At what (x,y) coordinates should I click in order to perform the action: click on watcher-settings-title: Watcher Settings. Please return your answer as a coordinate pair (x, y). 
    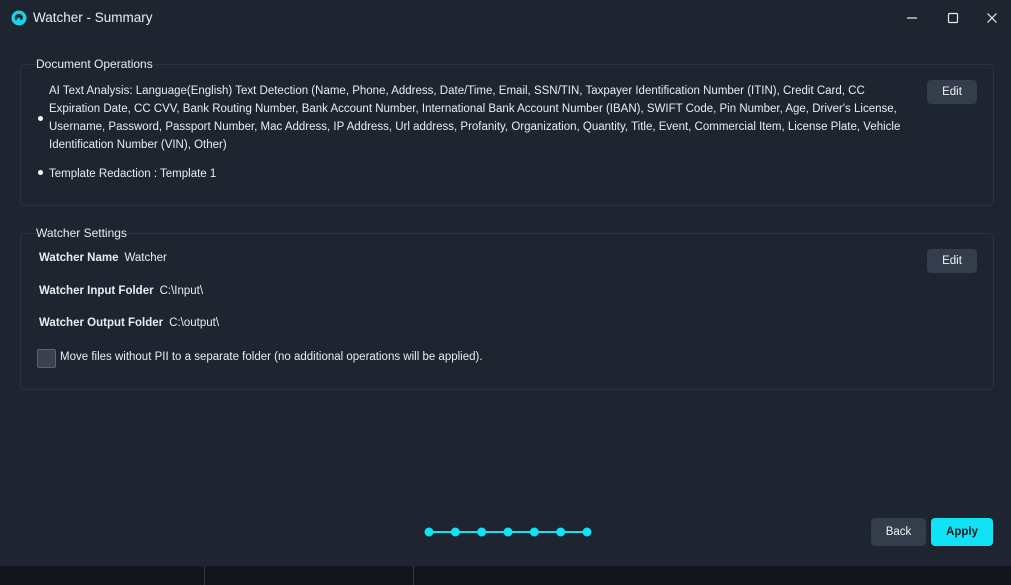
    Looking at the image, I should click on (81, 233).